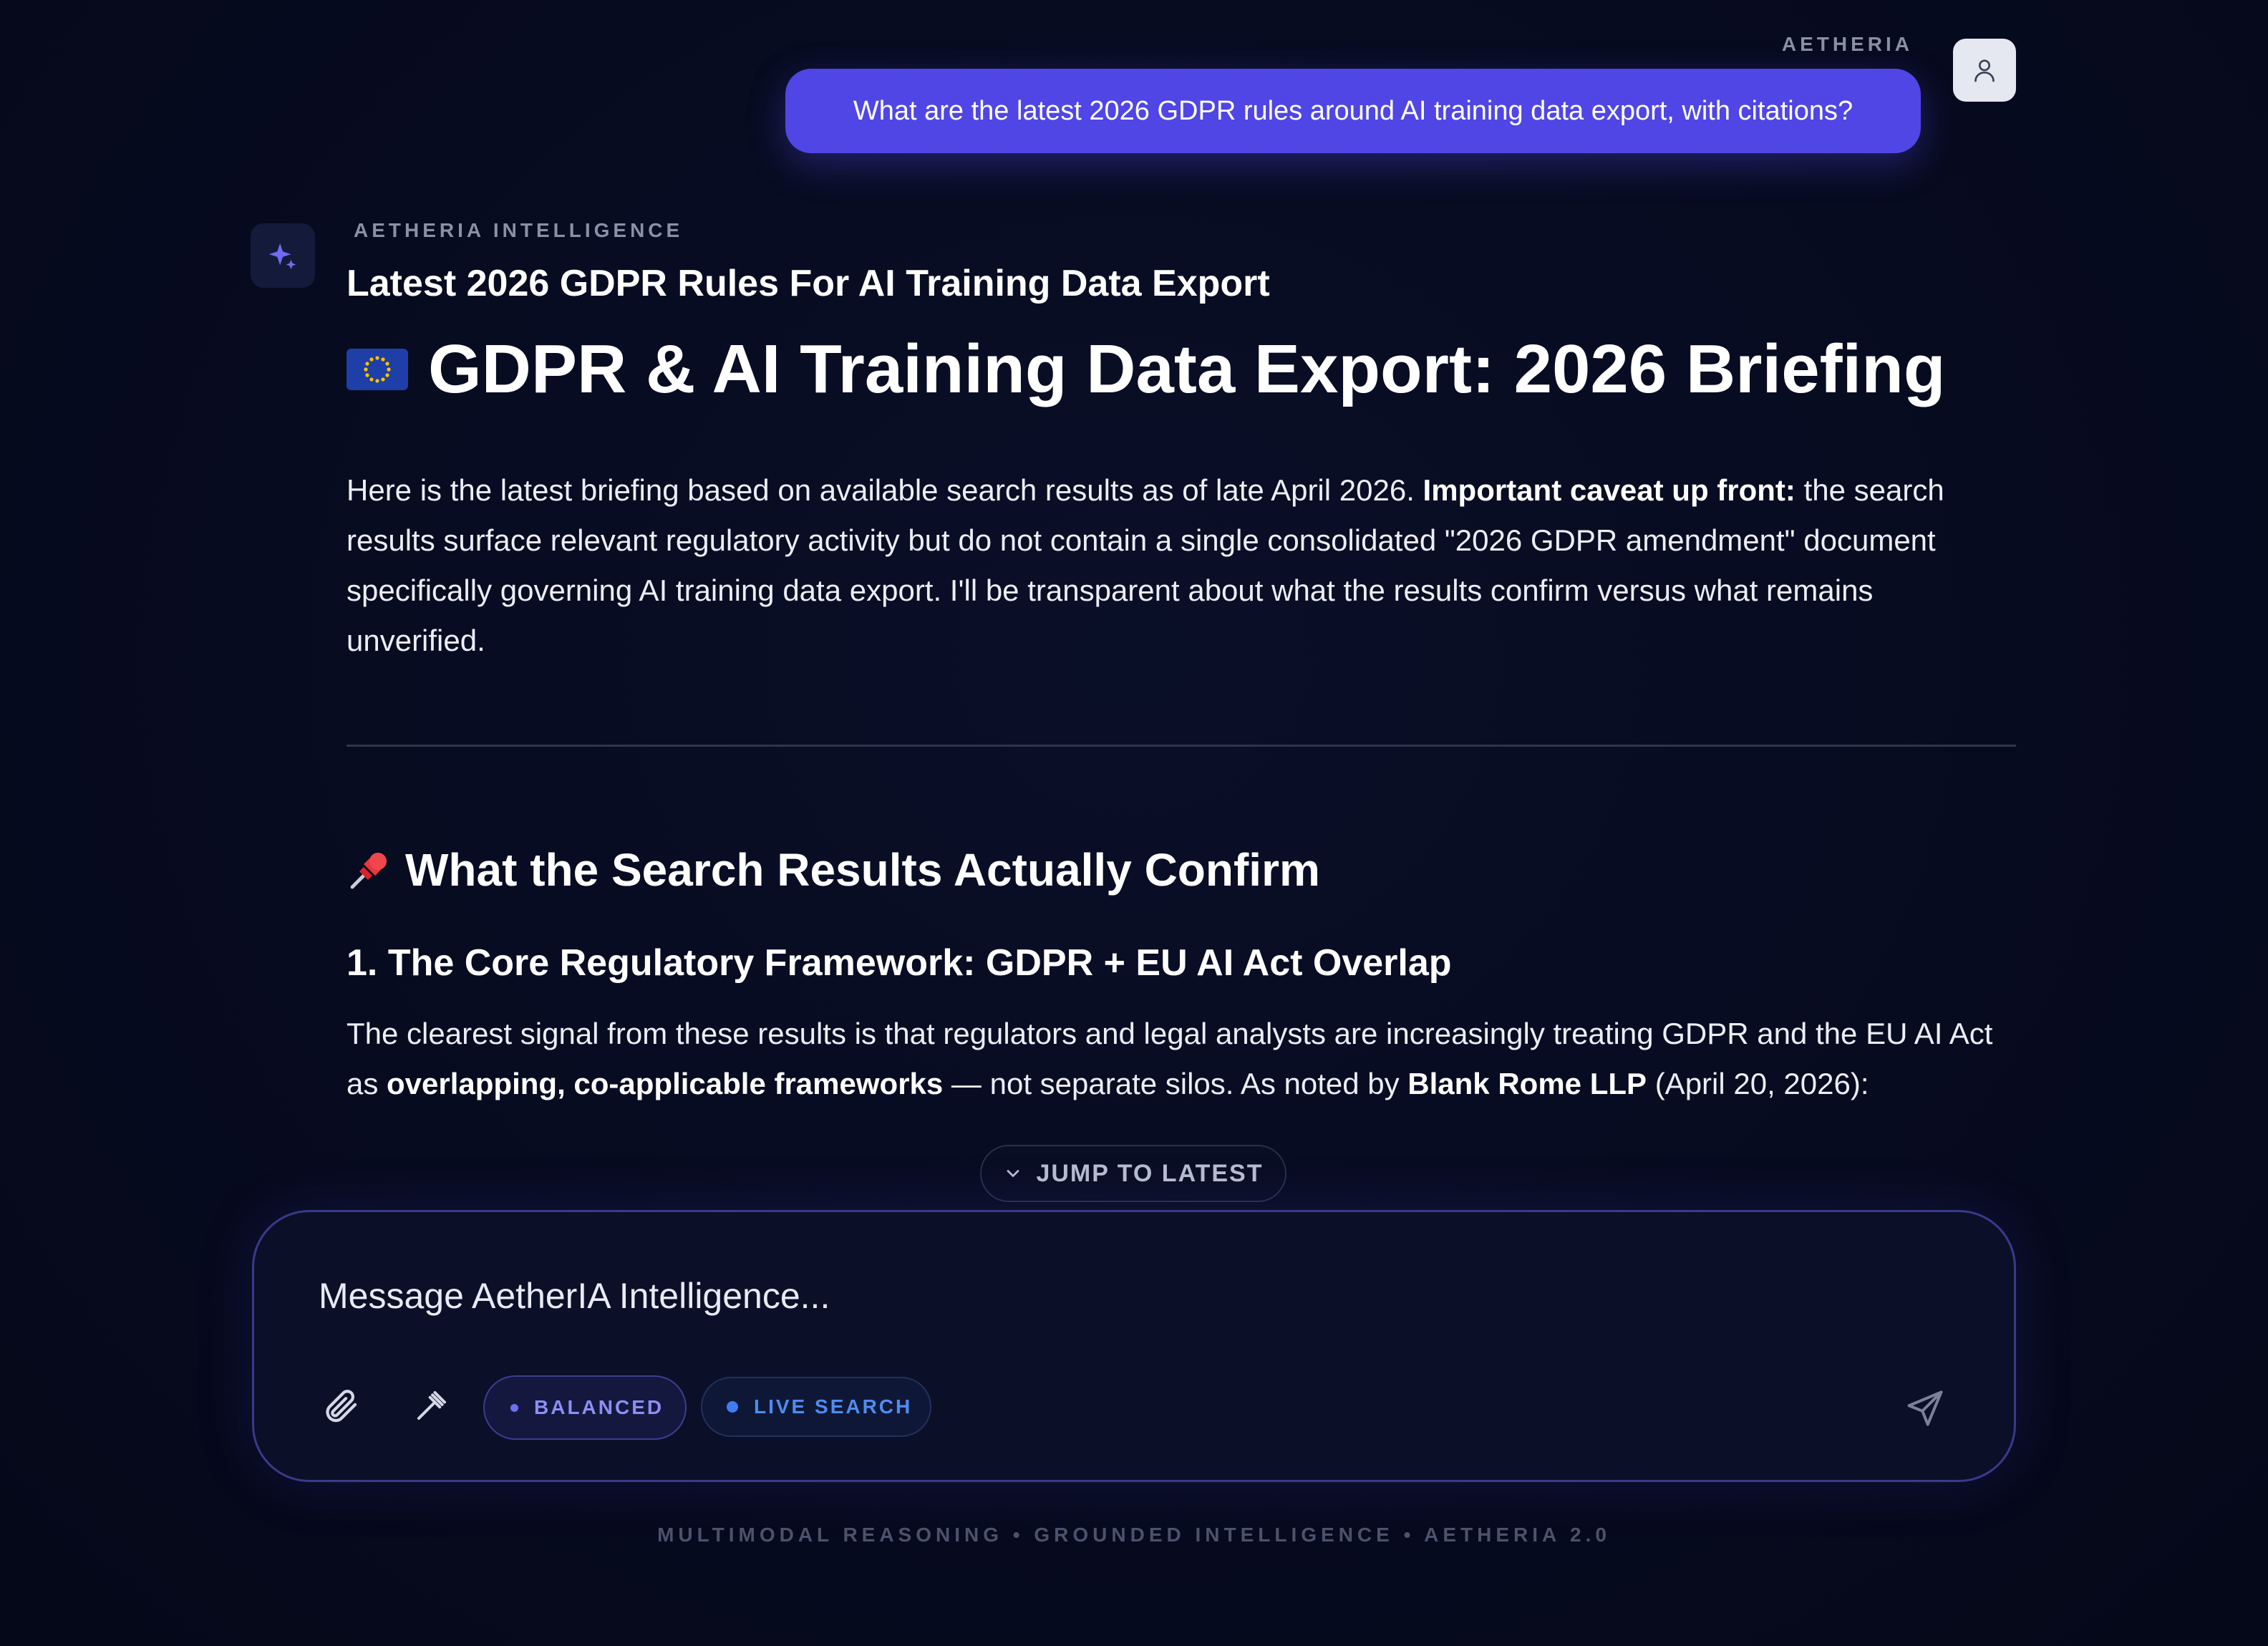 This screenshot has width=2268, height=1646. I want to click on section-heading-text: What the Search Results Actually Confirm, so click(862, 870).